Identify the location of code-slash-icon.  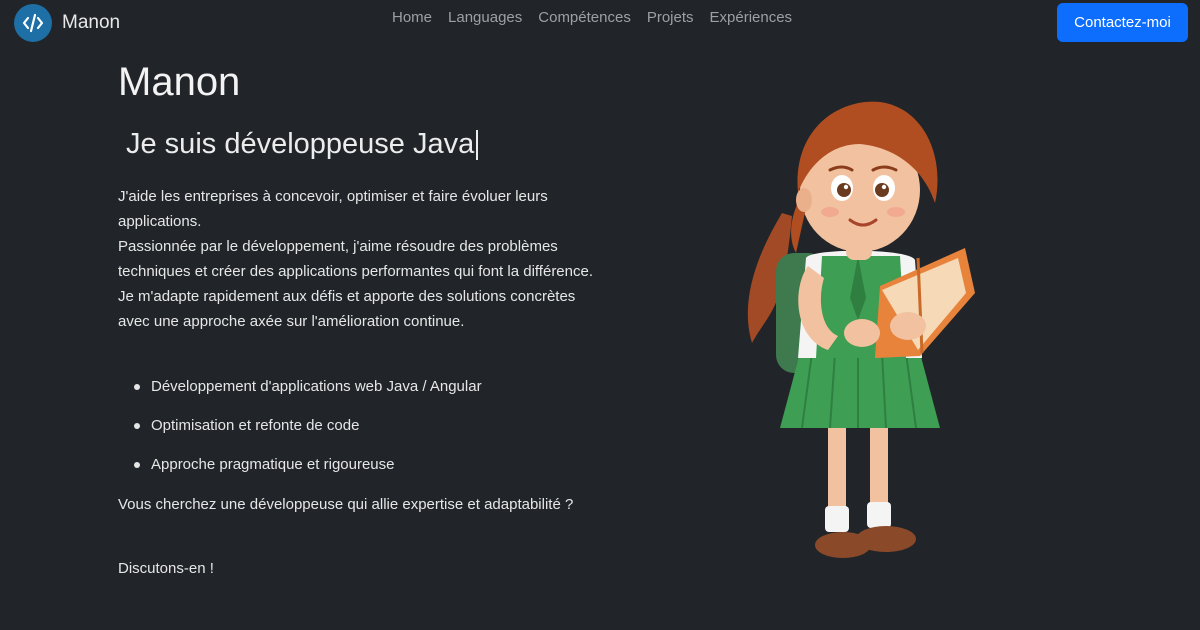
(33, 23).